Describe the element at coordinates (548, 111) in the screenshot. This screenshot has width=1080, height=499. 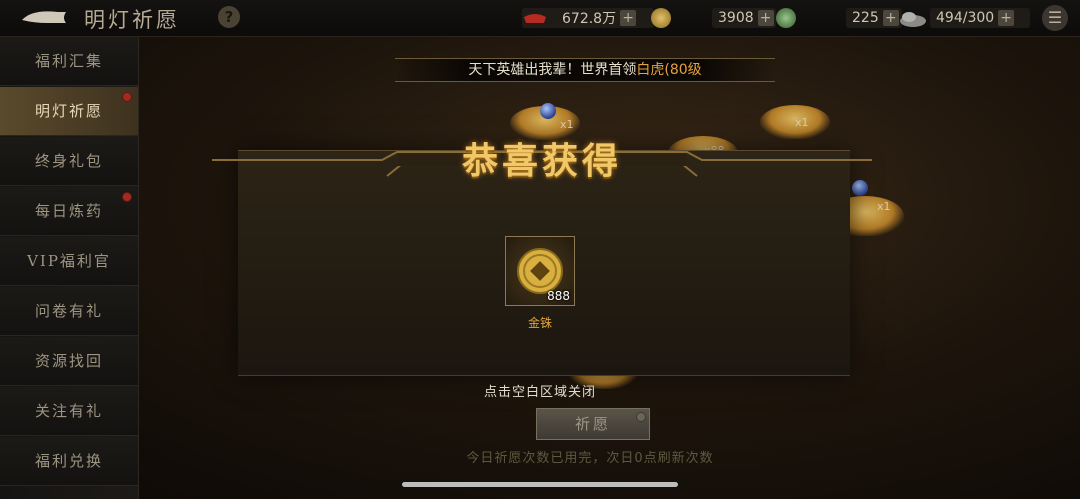
I see `orb-icon` at that location.